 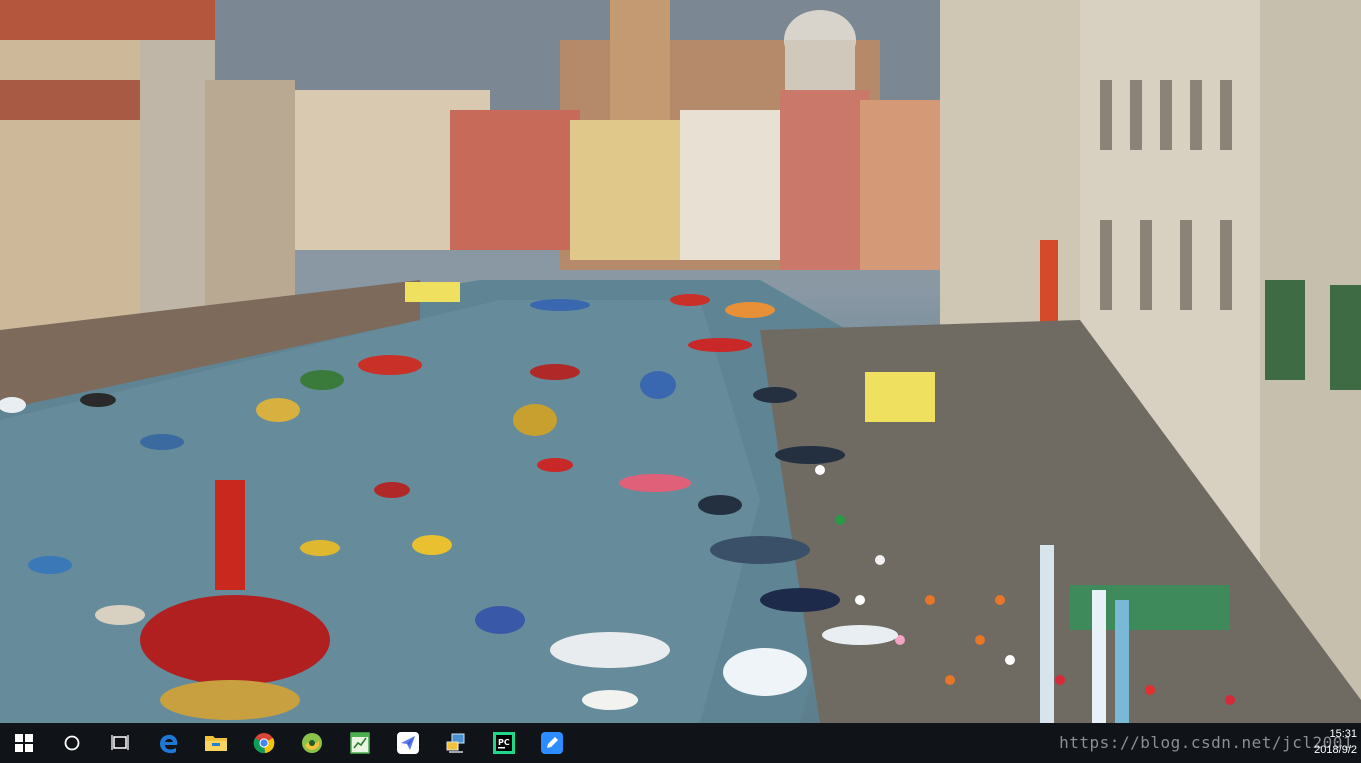 I want to click on blue-pencil-app-icon, so click(x=552, y=743).